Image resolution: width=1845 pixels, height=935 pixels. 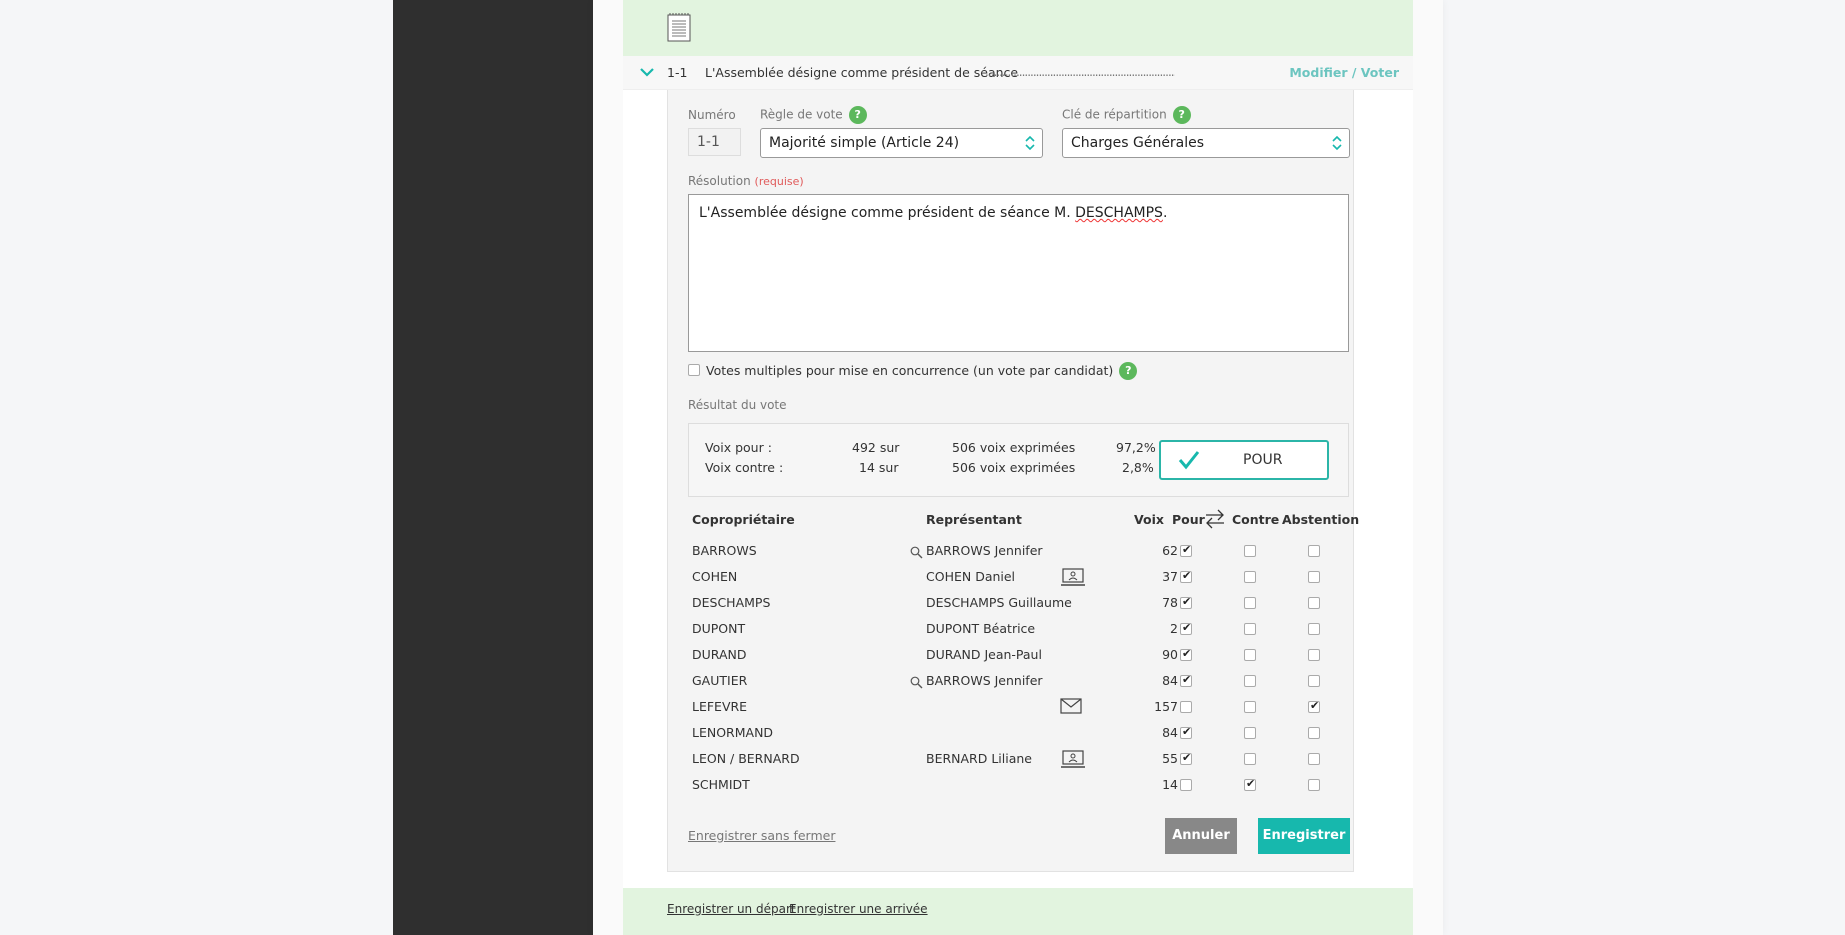 What do you see at coordinates (1166, 706) in the screenshot?
I see `voix-count: 157` at bounding box center [1166, 706].